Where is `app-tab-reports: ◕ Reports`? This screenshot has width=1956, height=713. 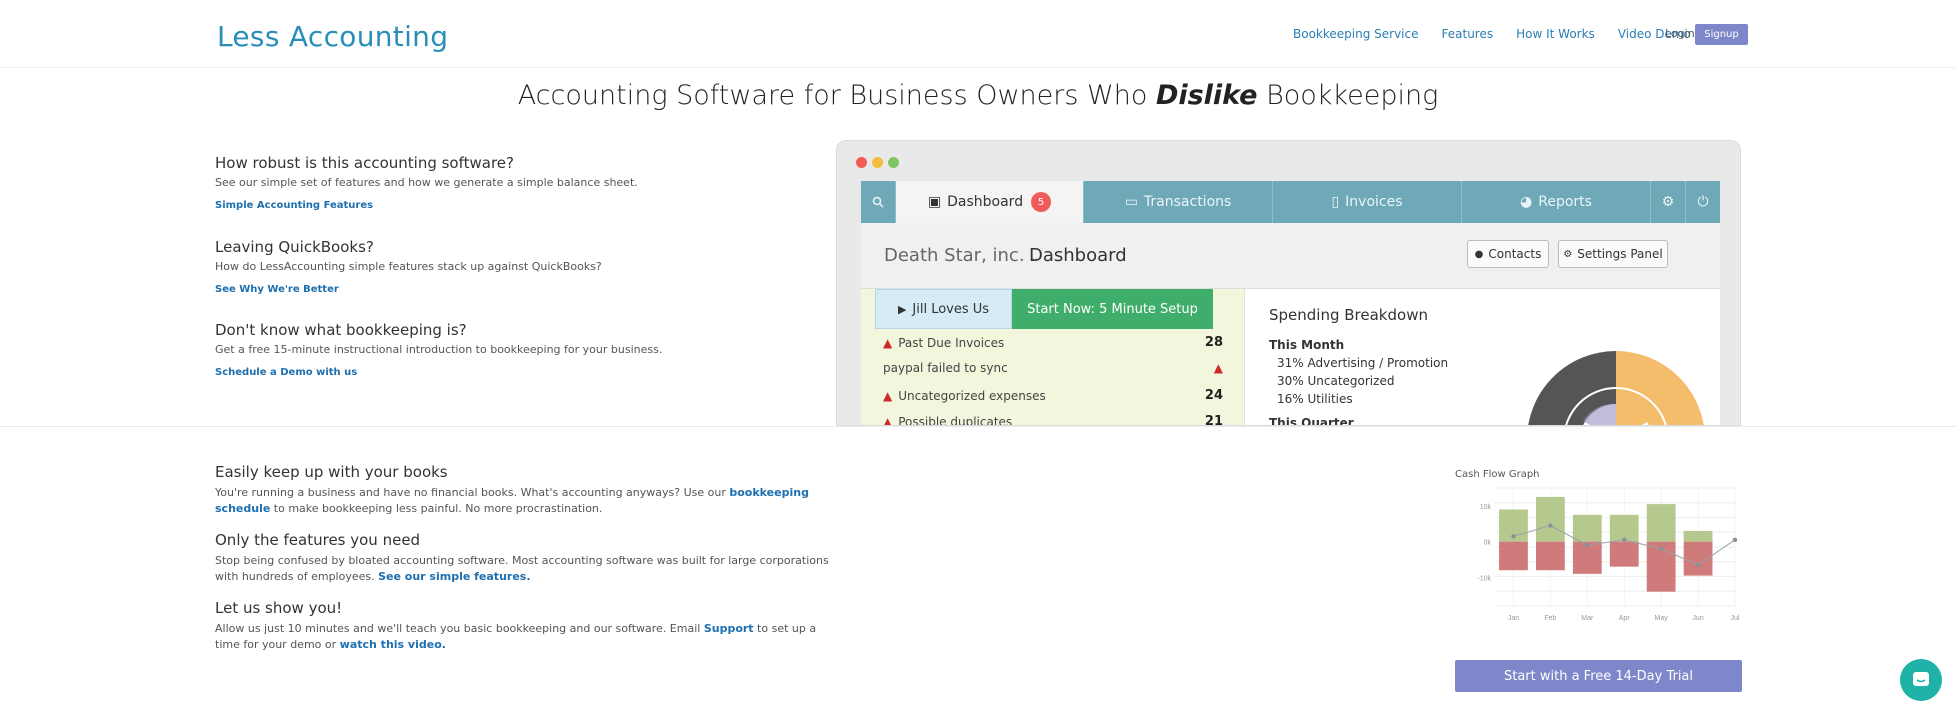 app-tab-reports: ◕ Reports is located at coordinates (1556, 202).